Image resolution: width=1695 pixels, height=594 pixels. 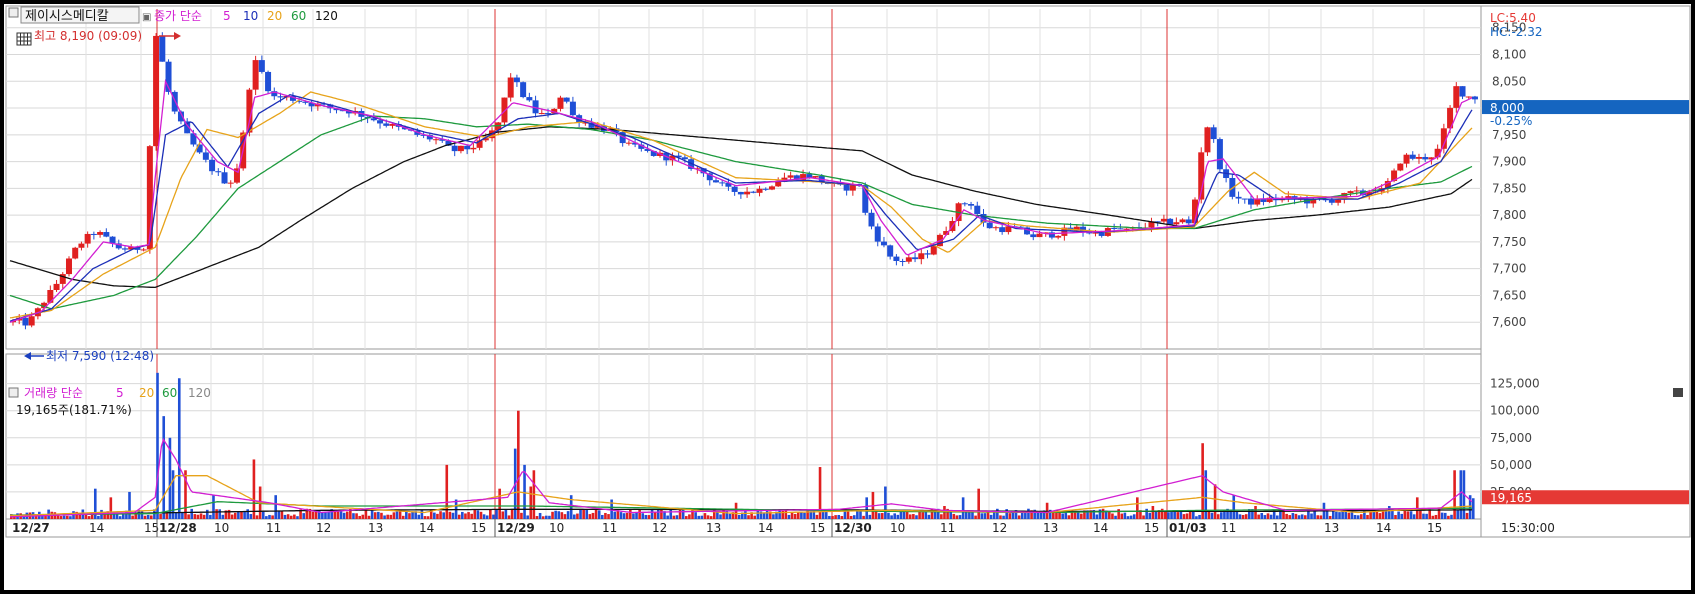 I want to click on y-tick-label: 8,050, so click(x=1509, y=81).